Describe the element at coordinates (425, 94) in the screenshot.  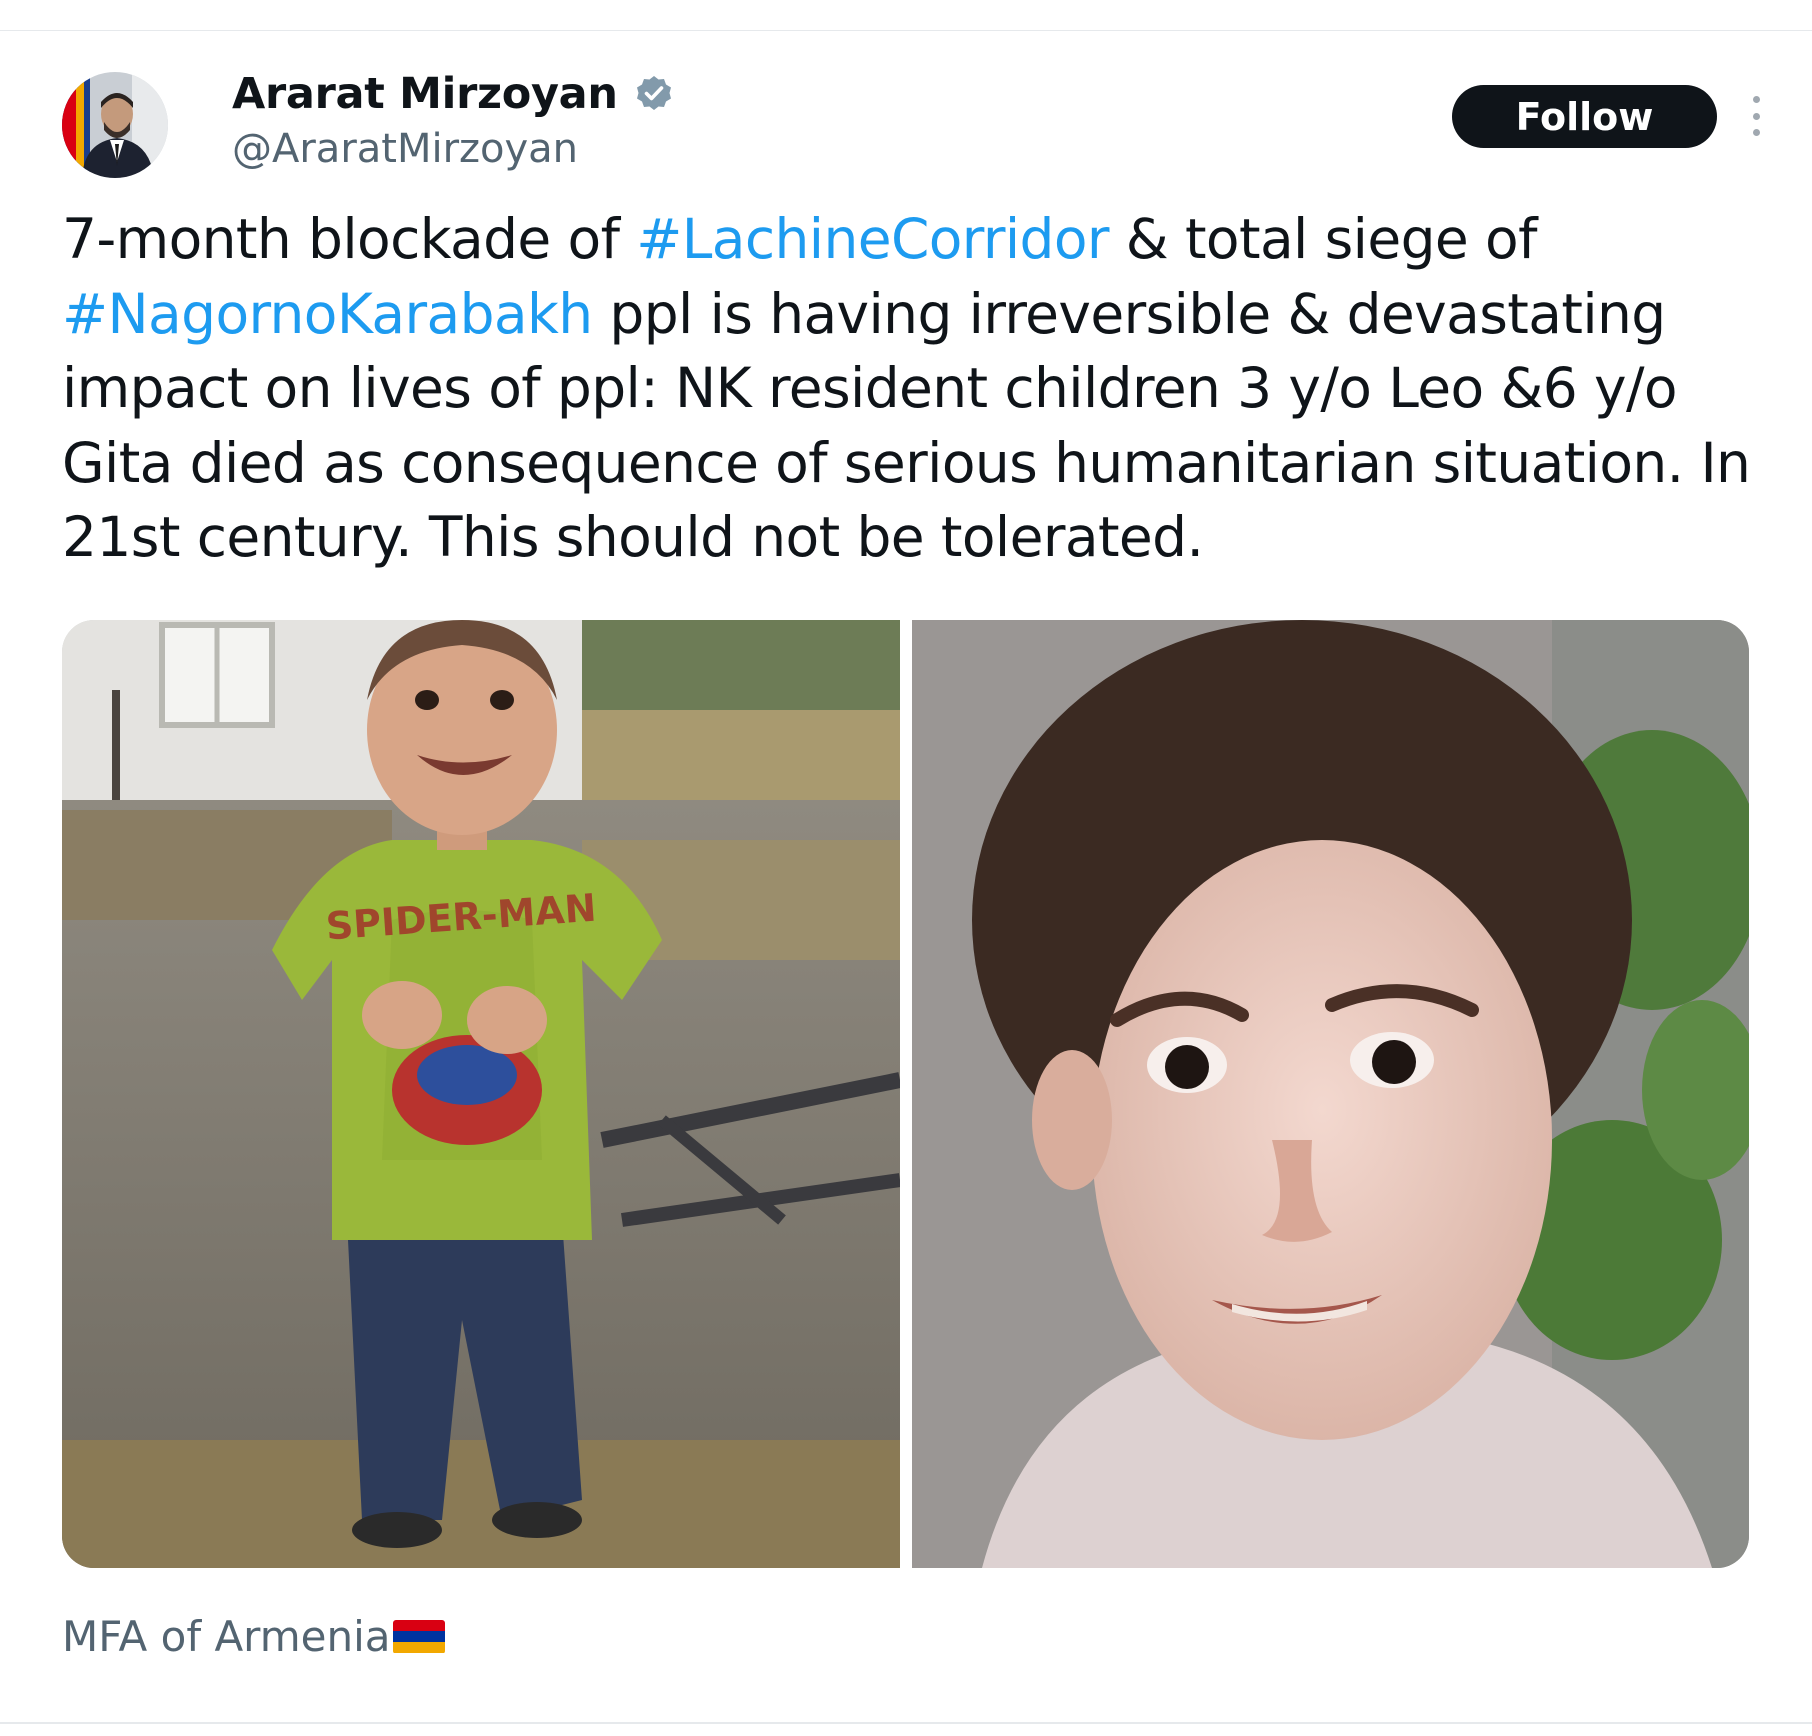
I see `author-name: Ararat Mirzoyan` at that location.